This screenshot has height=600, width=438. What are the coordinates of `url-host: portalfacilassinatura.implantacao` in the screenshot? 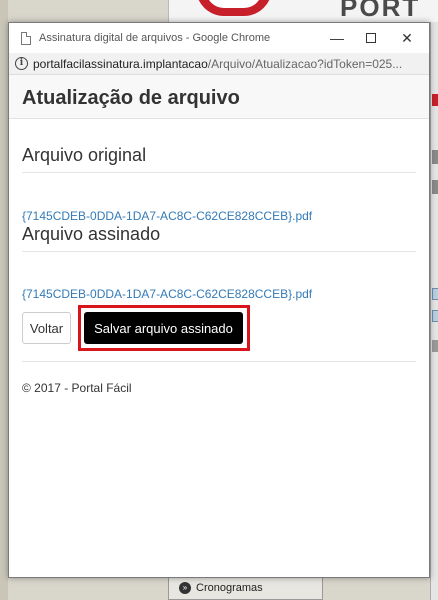 It's located at (120, 64).